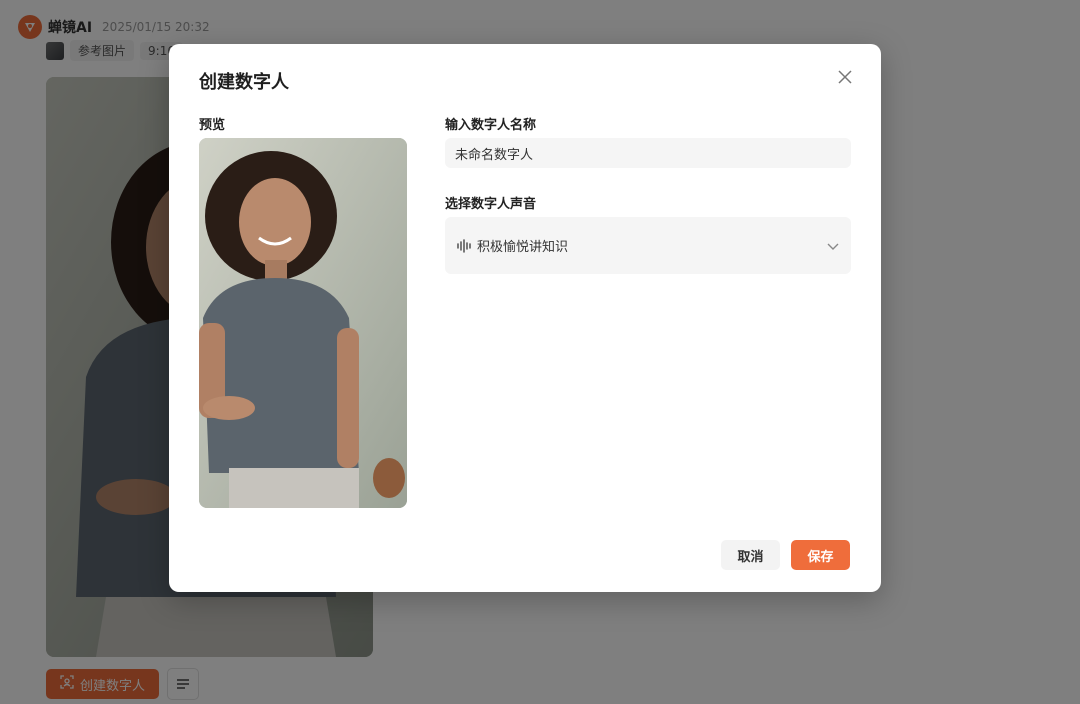 The height and width of the screenshot is (704, 1080). What do you see at coordinates (833, 245) in the screenshot?
I see `chevron-down-icon` at bounding box center [833, 245].